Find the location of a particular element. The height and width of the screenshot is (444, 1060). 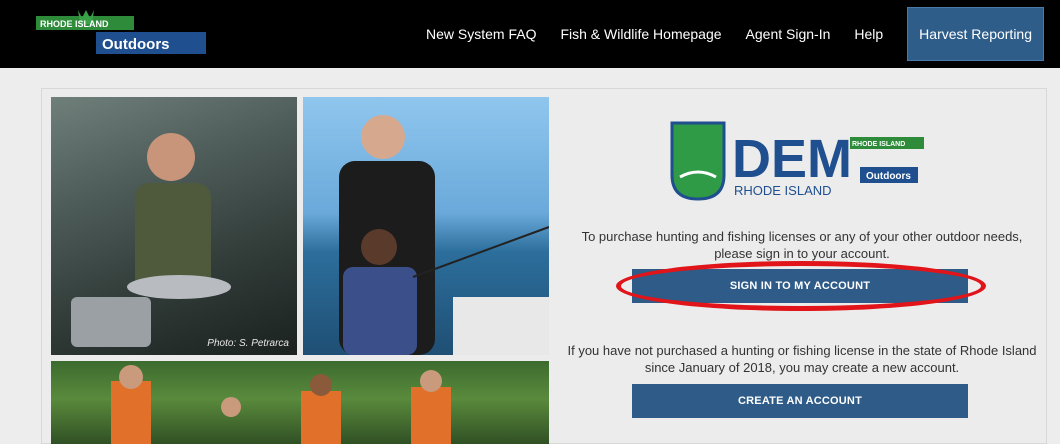

photo-caption: Photo: S. Petrarca is located at coordinates (248, 343).